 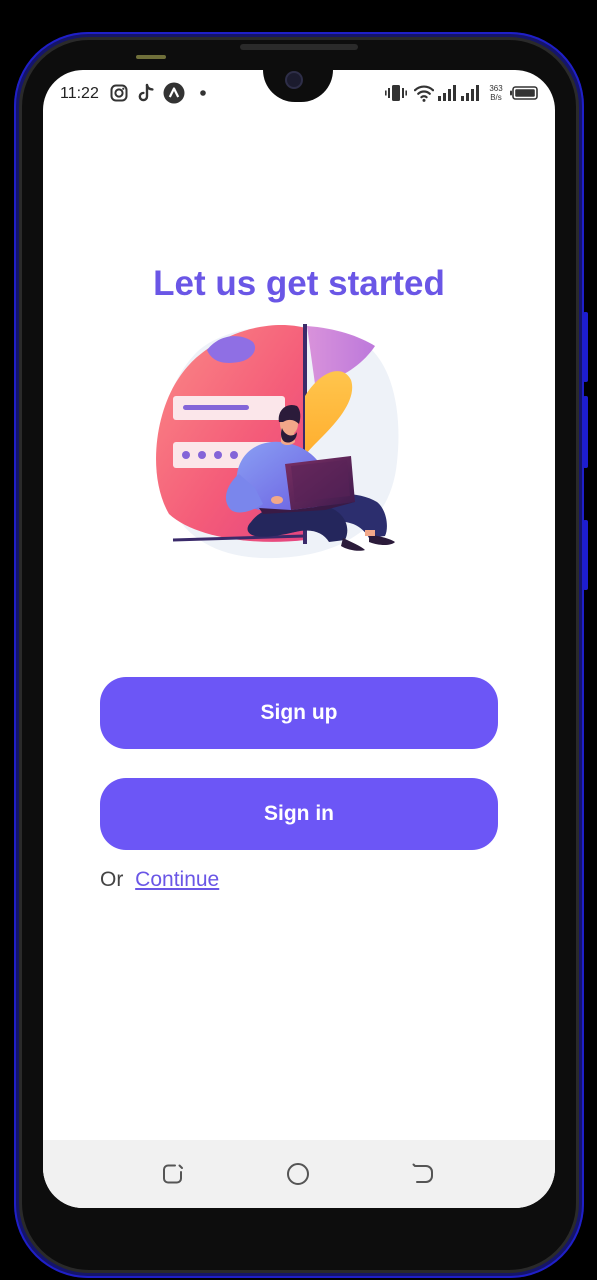 I want to click on page-title: Let us get started, so click(x=299, y=283).